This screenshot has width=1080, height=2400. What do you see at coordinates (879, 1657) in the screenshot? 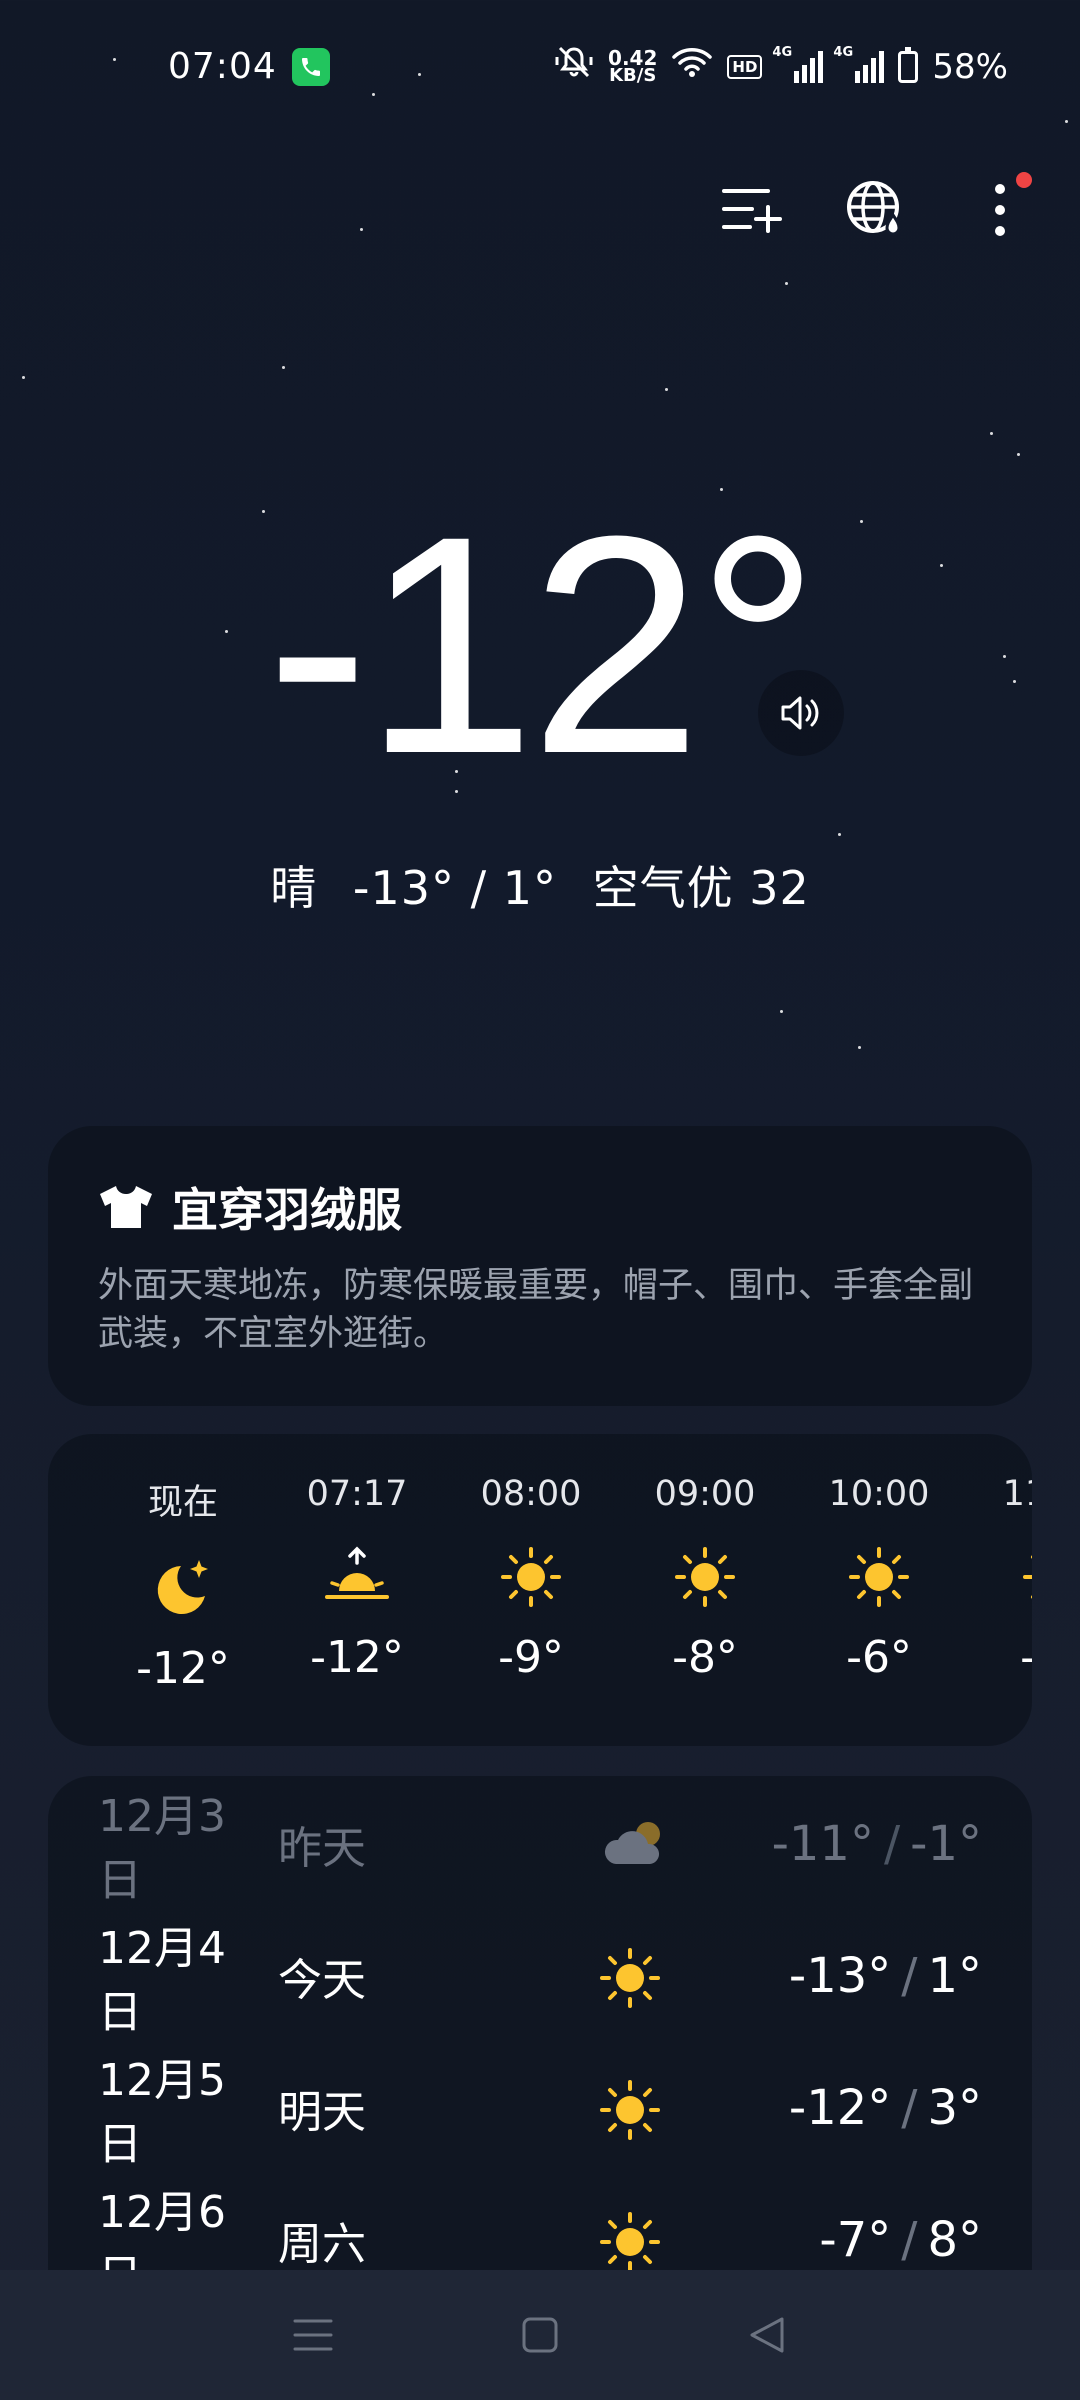
I see `hour-temp: -6°` at bounding box center [879, 1657].